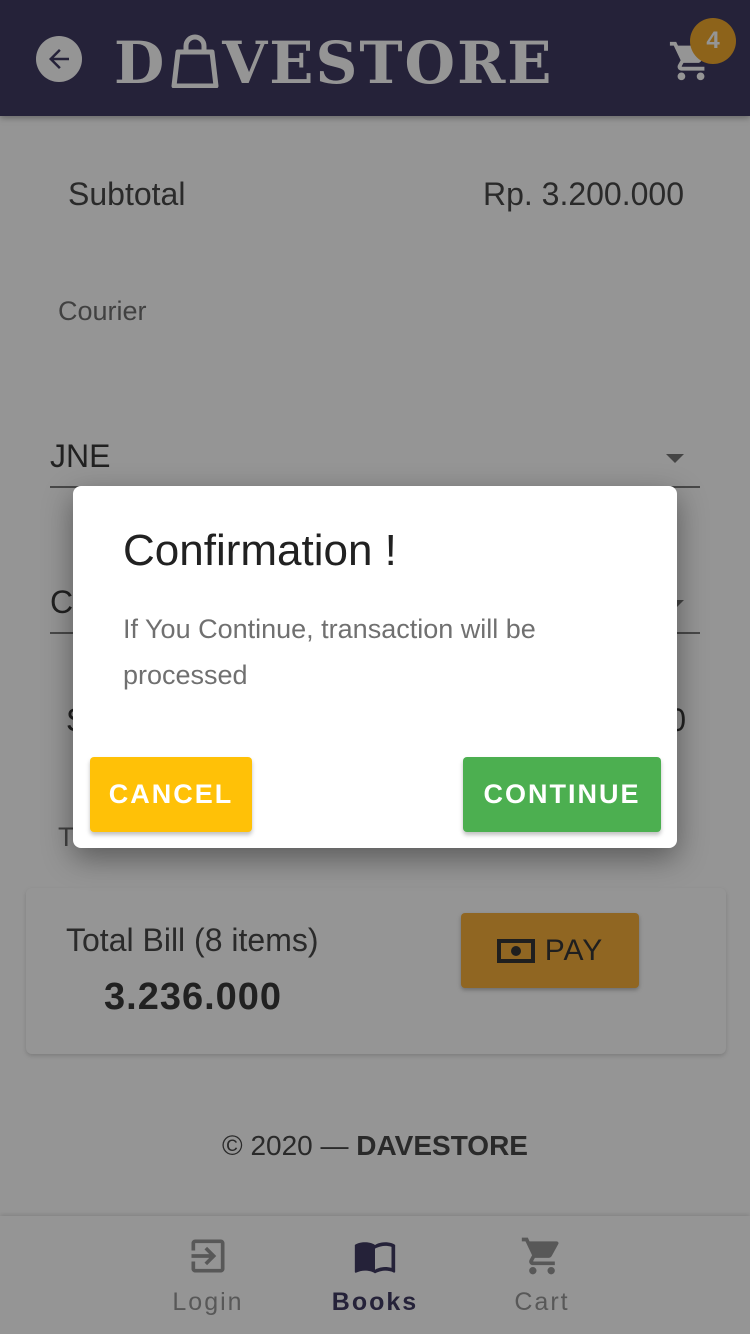 The width and height of the screenshot is (750, 1334). Describe the element at coordinates (562, 794) in the screenshot. I see `continue-button: CONTINUE` at that location.